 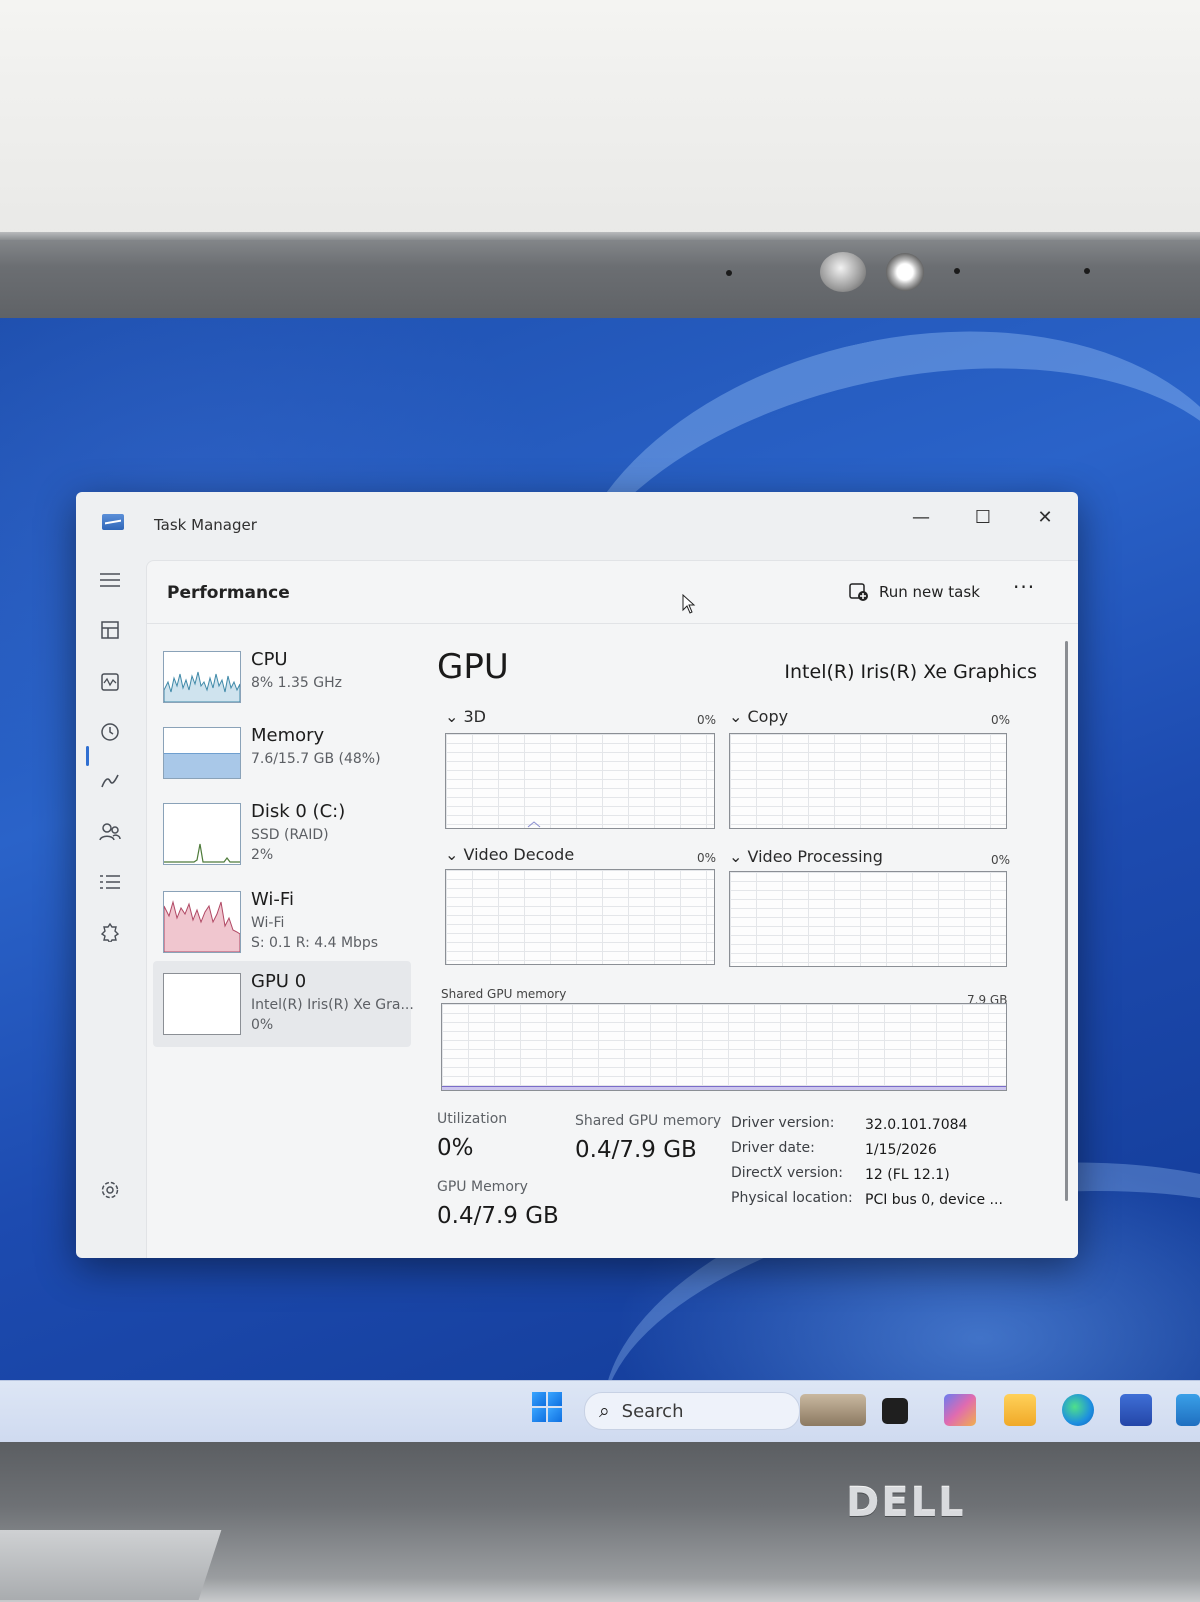 I want to click on page-header: Performance Run new task ···, so click(x=612, y=592).